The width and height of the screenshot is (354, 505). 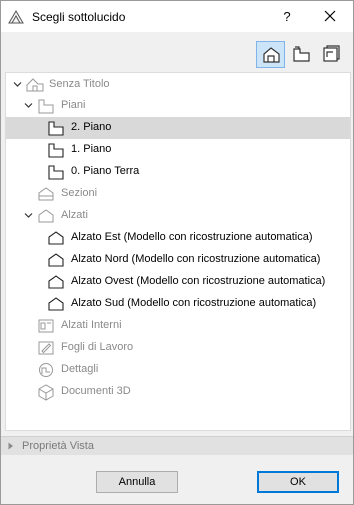 I want to click on view-map-button, so click(x=270, y=54).